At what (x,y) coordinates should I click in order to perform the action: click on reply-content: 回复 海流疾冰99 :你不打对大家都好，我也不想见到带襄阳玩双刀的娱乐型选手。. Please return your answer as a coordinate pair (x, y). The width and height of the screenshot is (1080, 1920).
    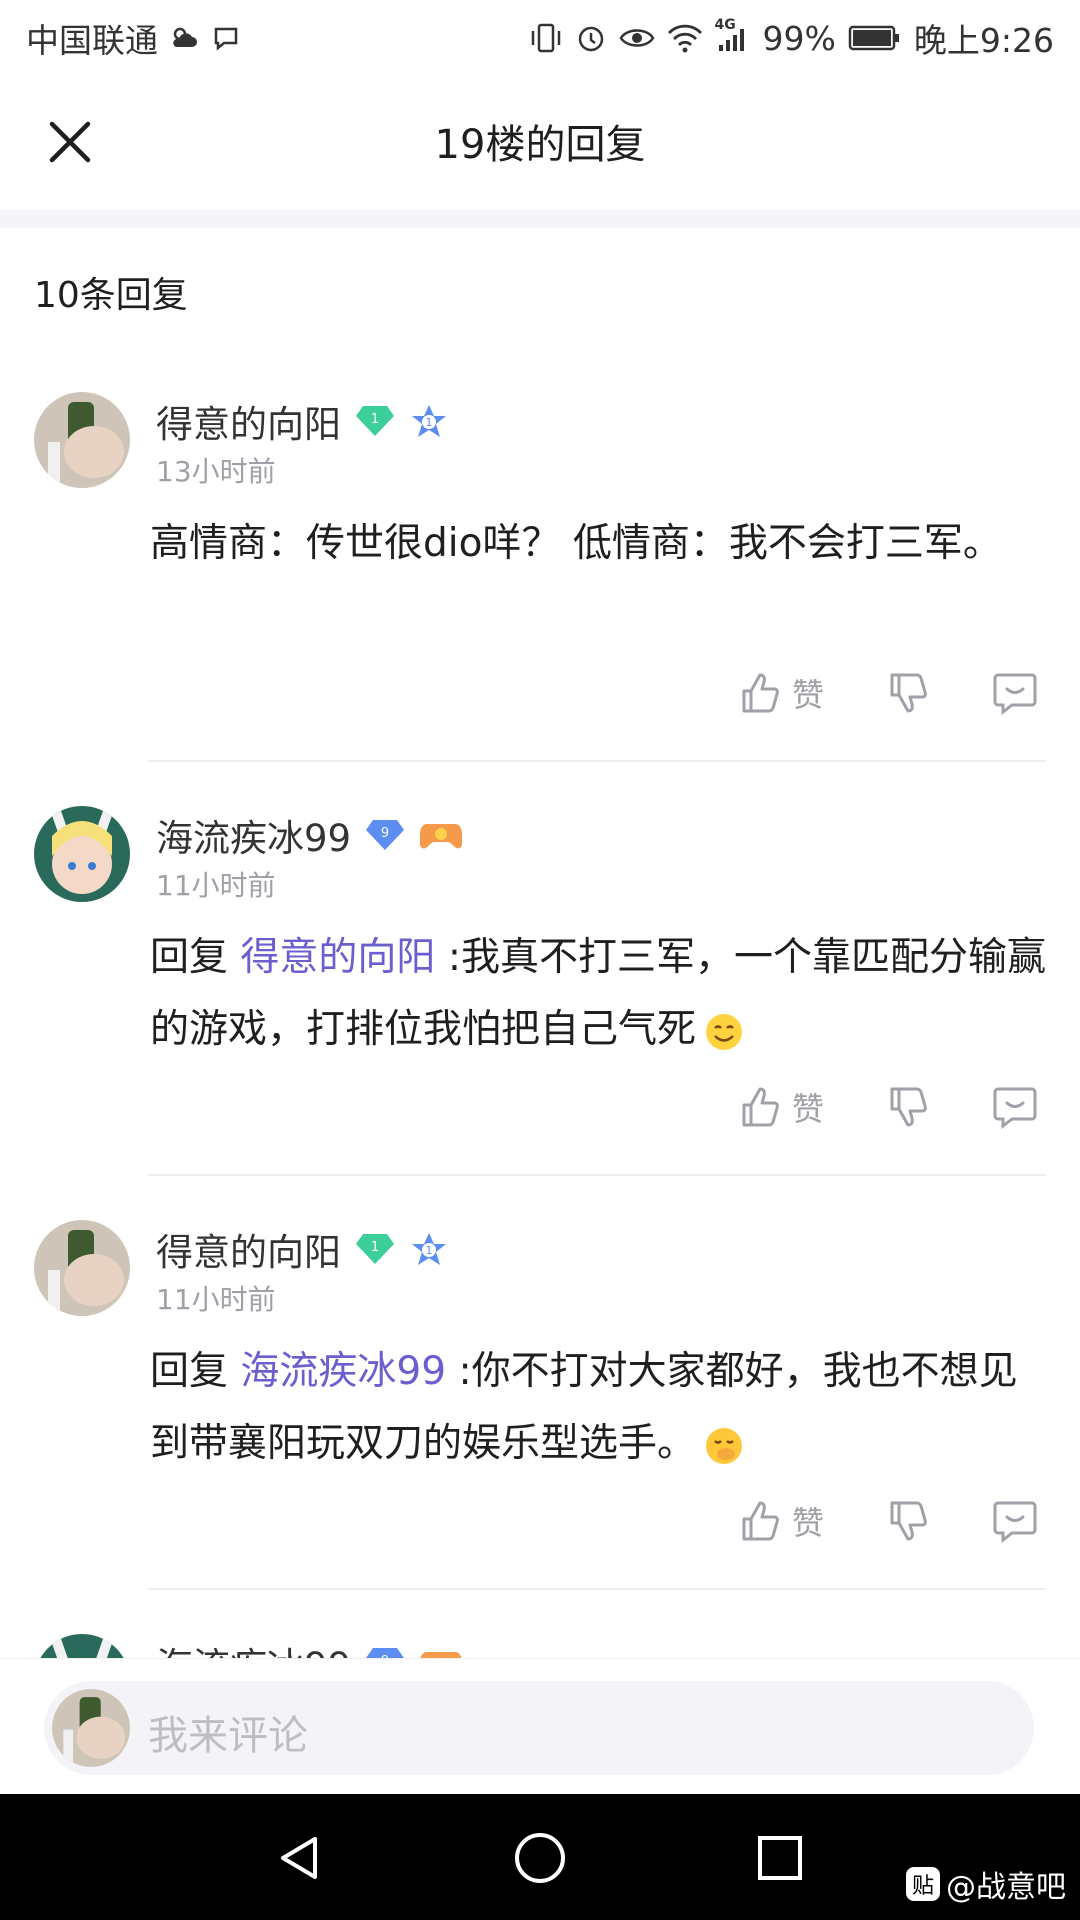
    Looking at the image, I should click on (600, 1408).